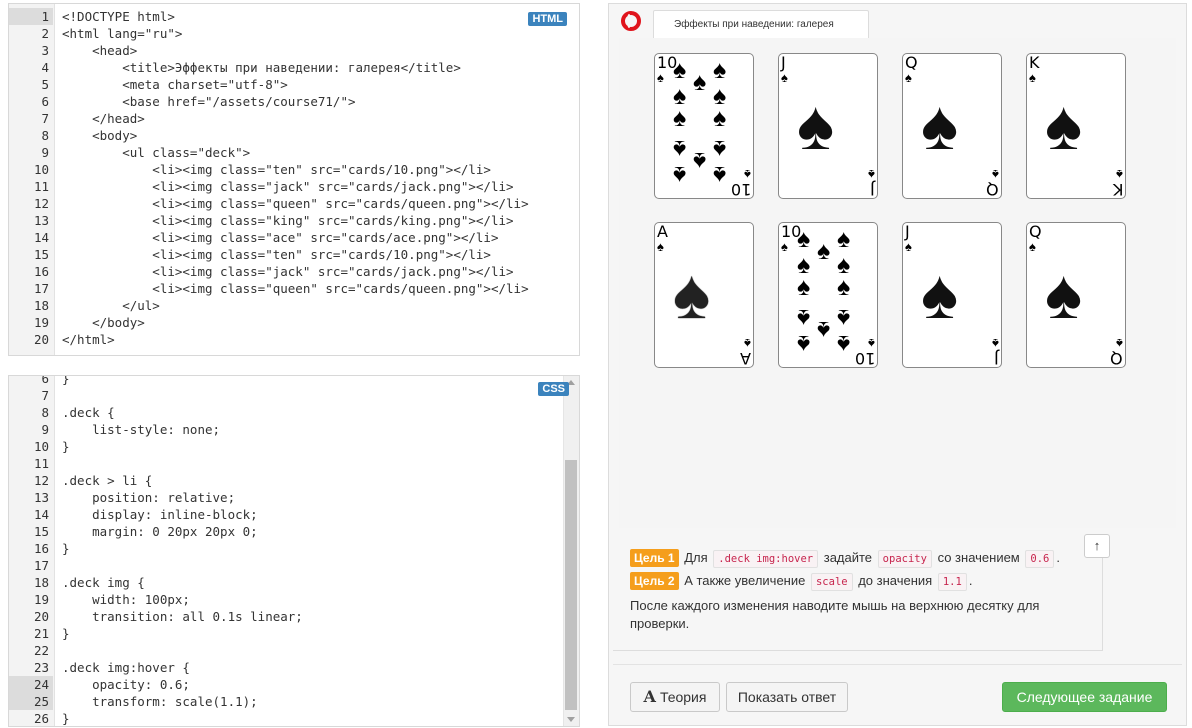 This screenshot has height=728, width=1192. I want to click on html-line: 1 <!DOCTYPE html>, so click(294, 16).